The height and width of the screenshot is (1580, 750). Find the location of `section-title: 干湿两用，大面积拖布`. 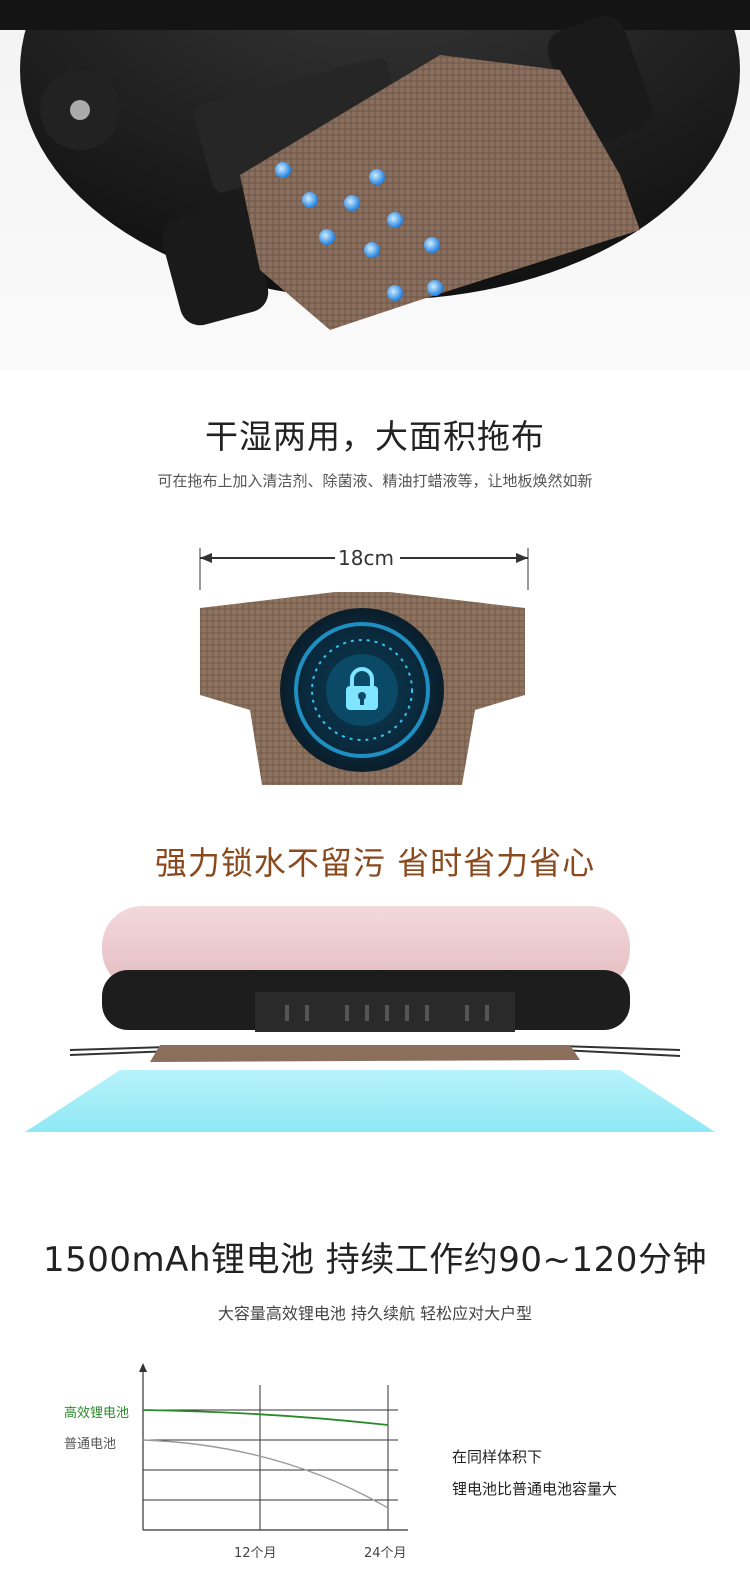

section-title: 干湿两用，大面积拖布 is located at coordinates (375, 436).